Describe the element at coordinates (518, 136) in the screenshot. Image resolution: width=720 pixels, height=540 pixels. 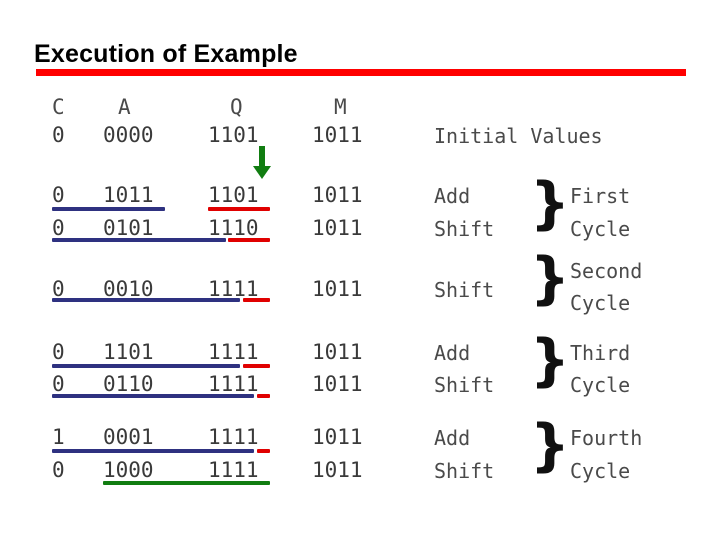
I see `initial-values-note: Initial Values` at that location.